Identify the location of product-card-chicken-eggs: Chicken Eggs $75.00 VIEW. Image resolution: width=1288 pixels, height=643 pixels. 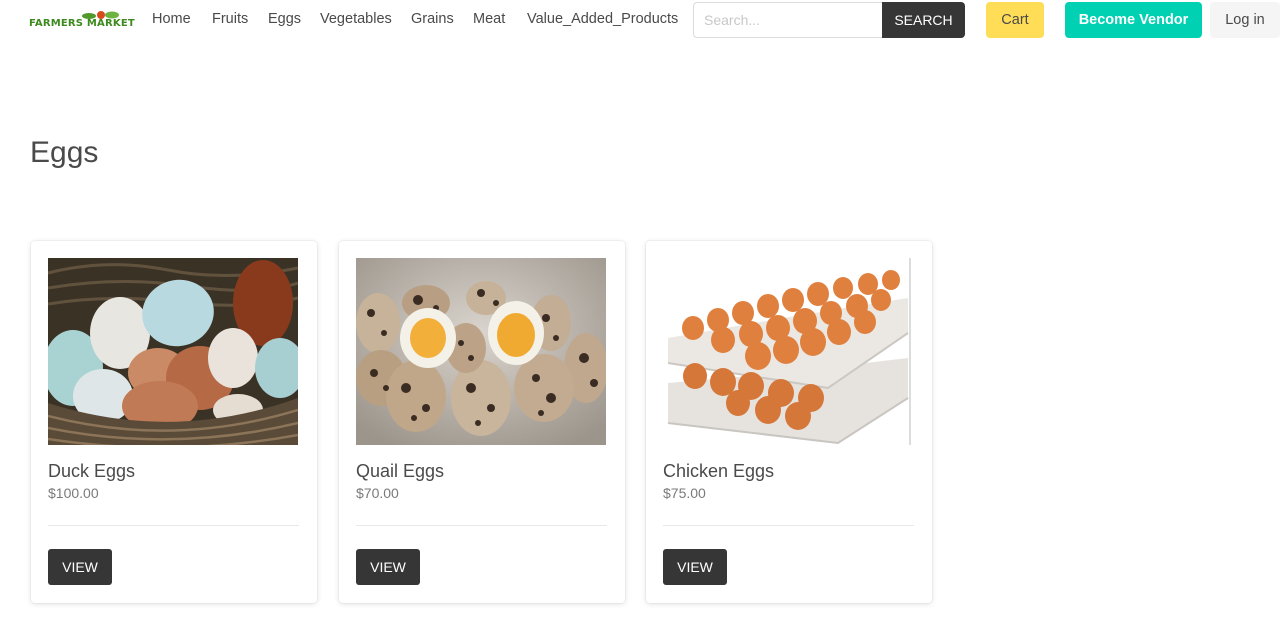
(789, 422).